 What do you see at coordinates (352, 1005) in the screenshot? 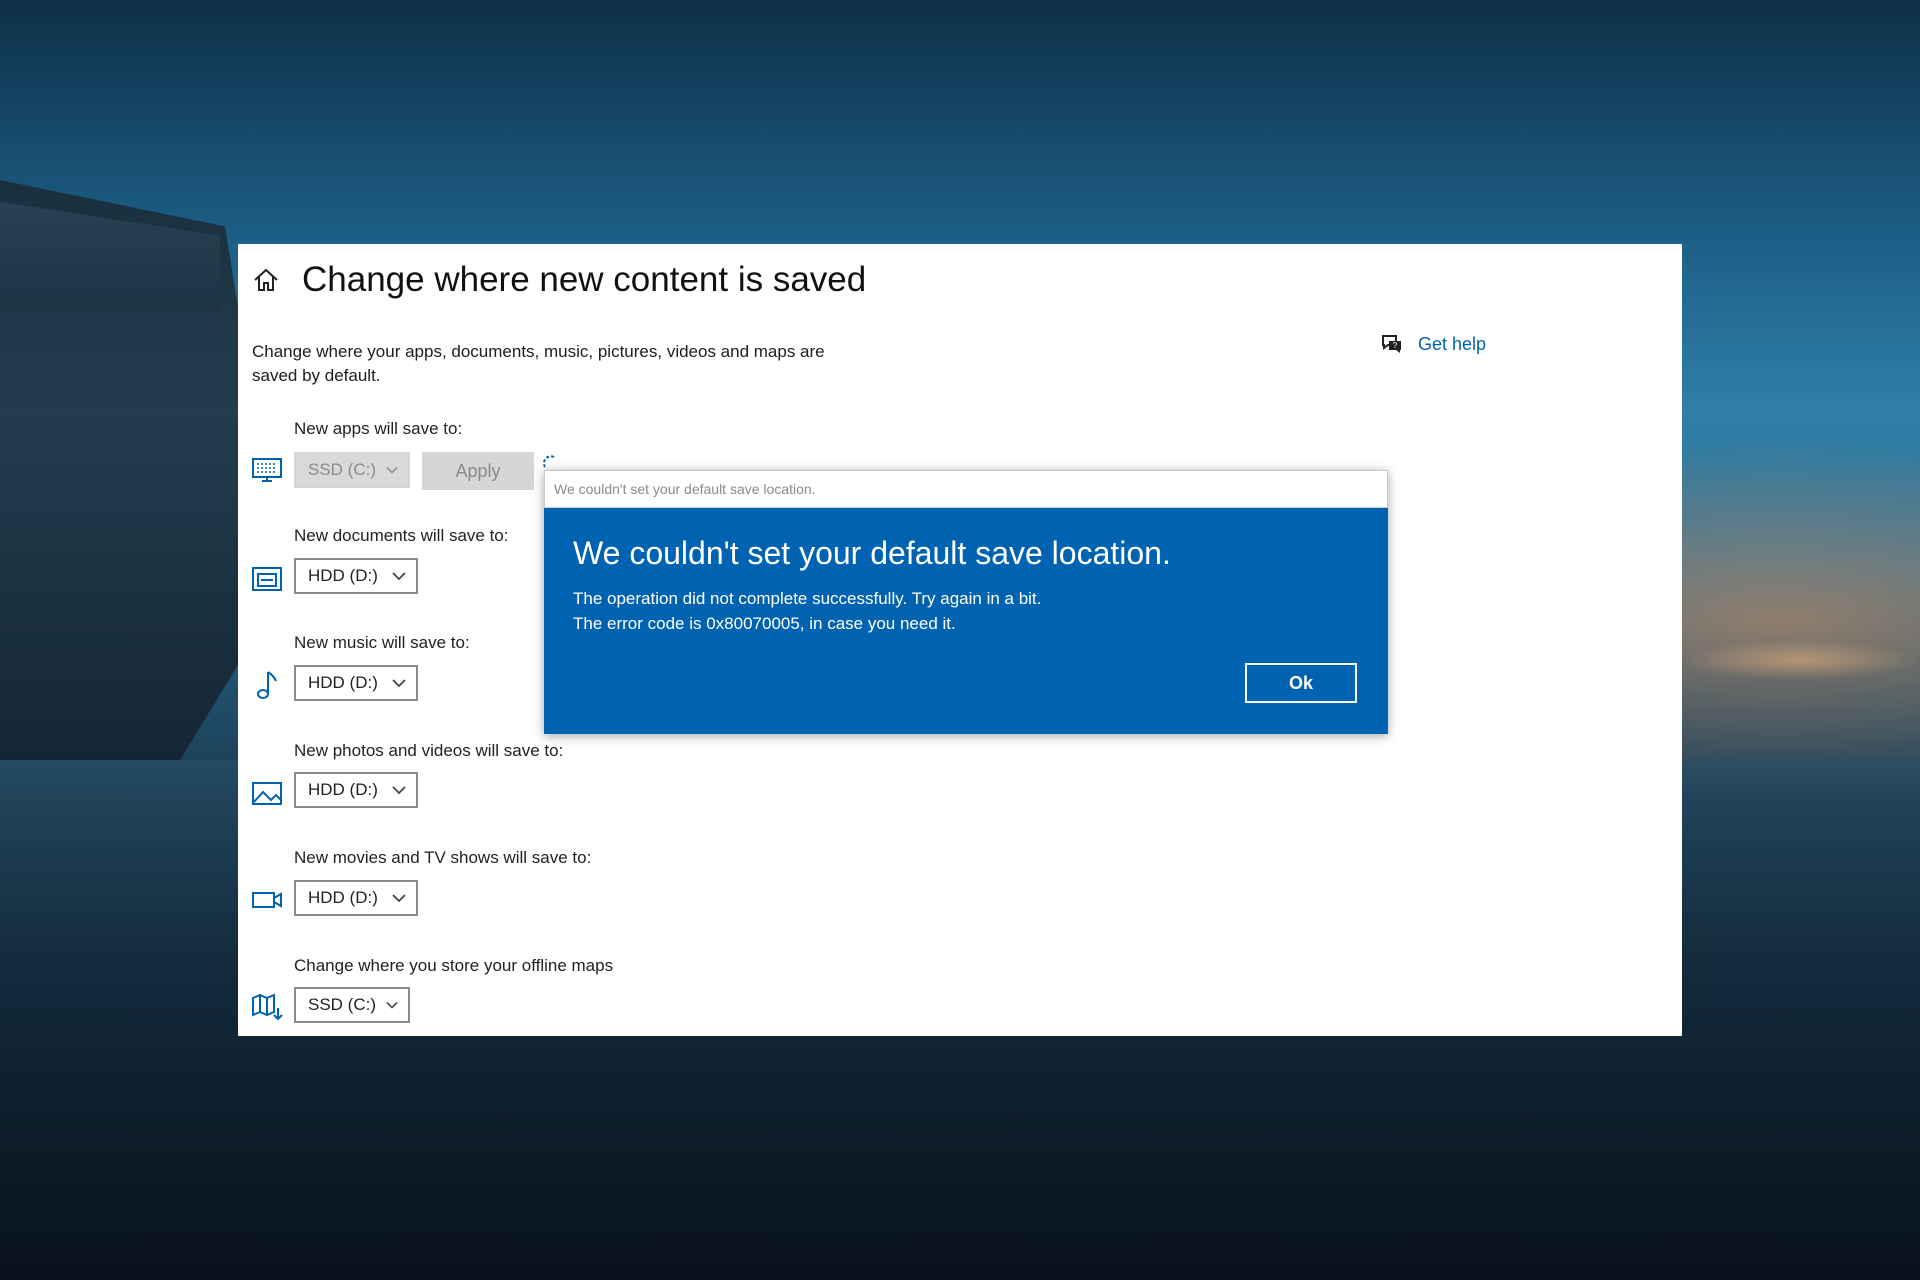
I see `maps-drive-dropdown: SSD (C:)` at bounding box center [352, 1005].